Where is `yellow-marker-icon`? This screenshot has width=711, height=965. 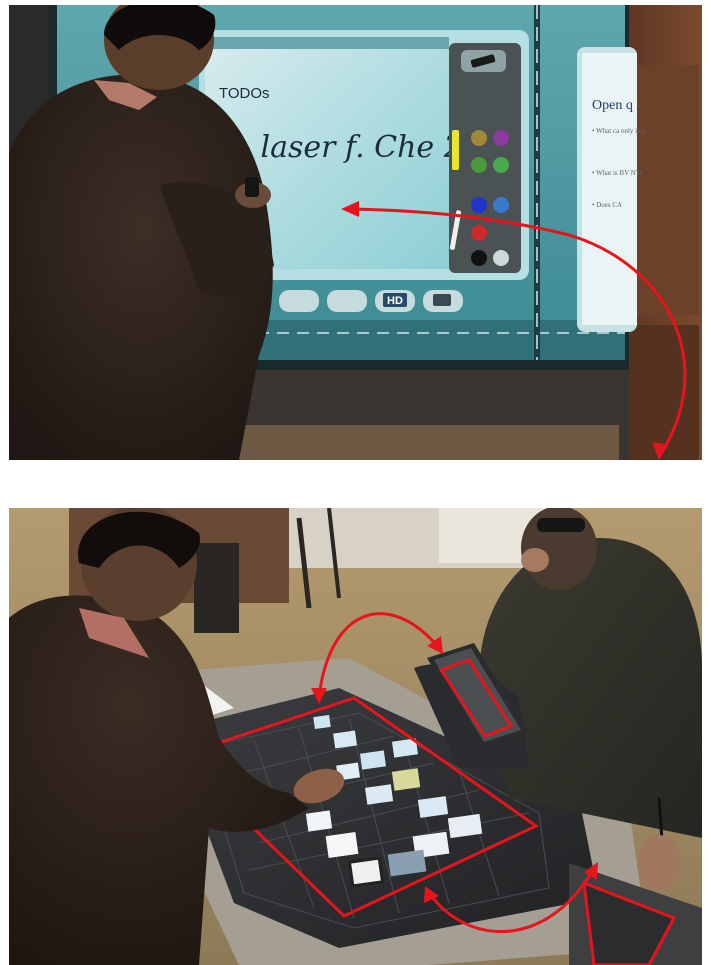
yellow-marker-icon is located at coordinates (455, 150).